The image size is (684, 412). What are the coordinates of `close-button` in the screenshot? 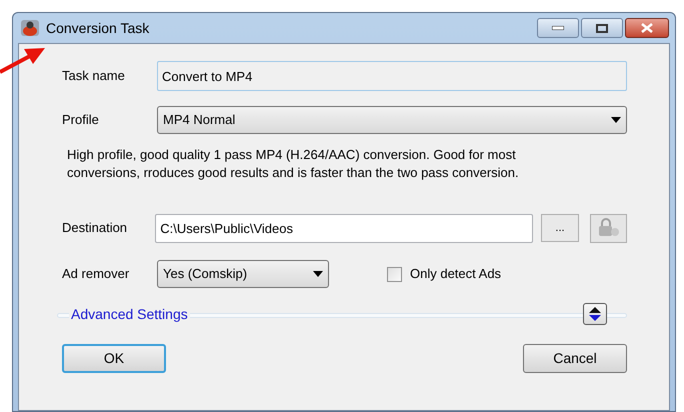 It's located at (647, 28).